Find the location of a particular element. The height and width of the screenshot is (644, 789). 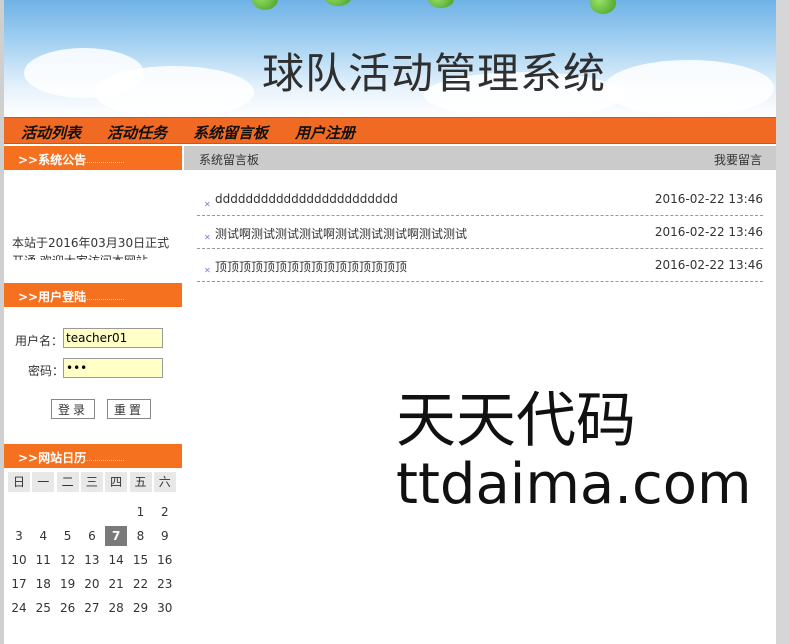

password-label: 密码： is located at coordinates (46, 371).